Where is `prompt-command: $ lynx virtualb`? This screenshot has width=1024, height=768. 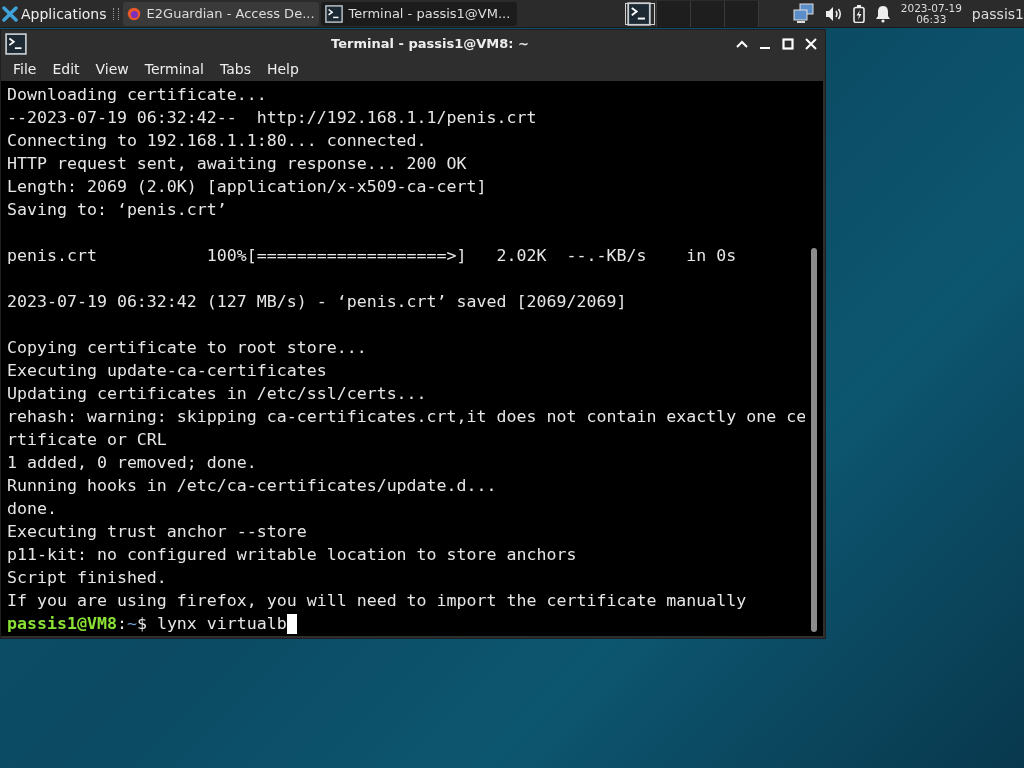 prompt-command: $ lynx virtualb is located at coordinates (211, 624).